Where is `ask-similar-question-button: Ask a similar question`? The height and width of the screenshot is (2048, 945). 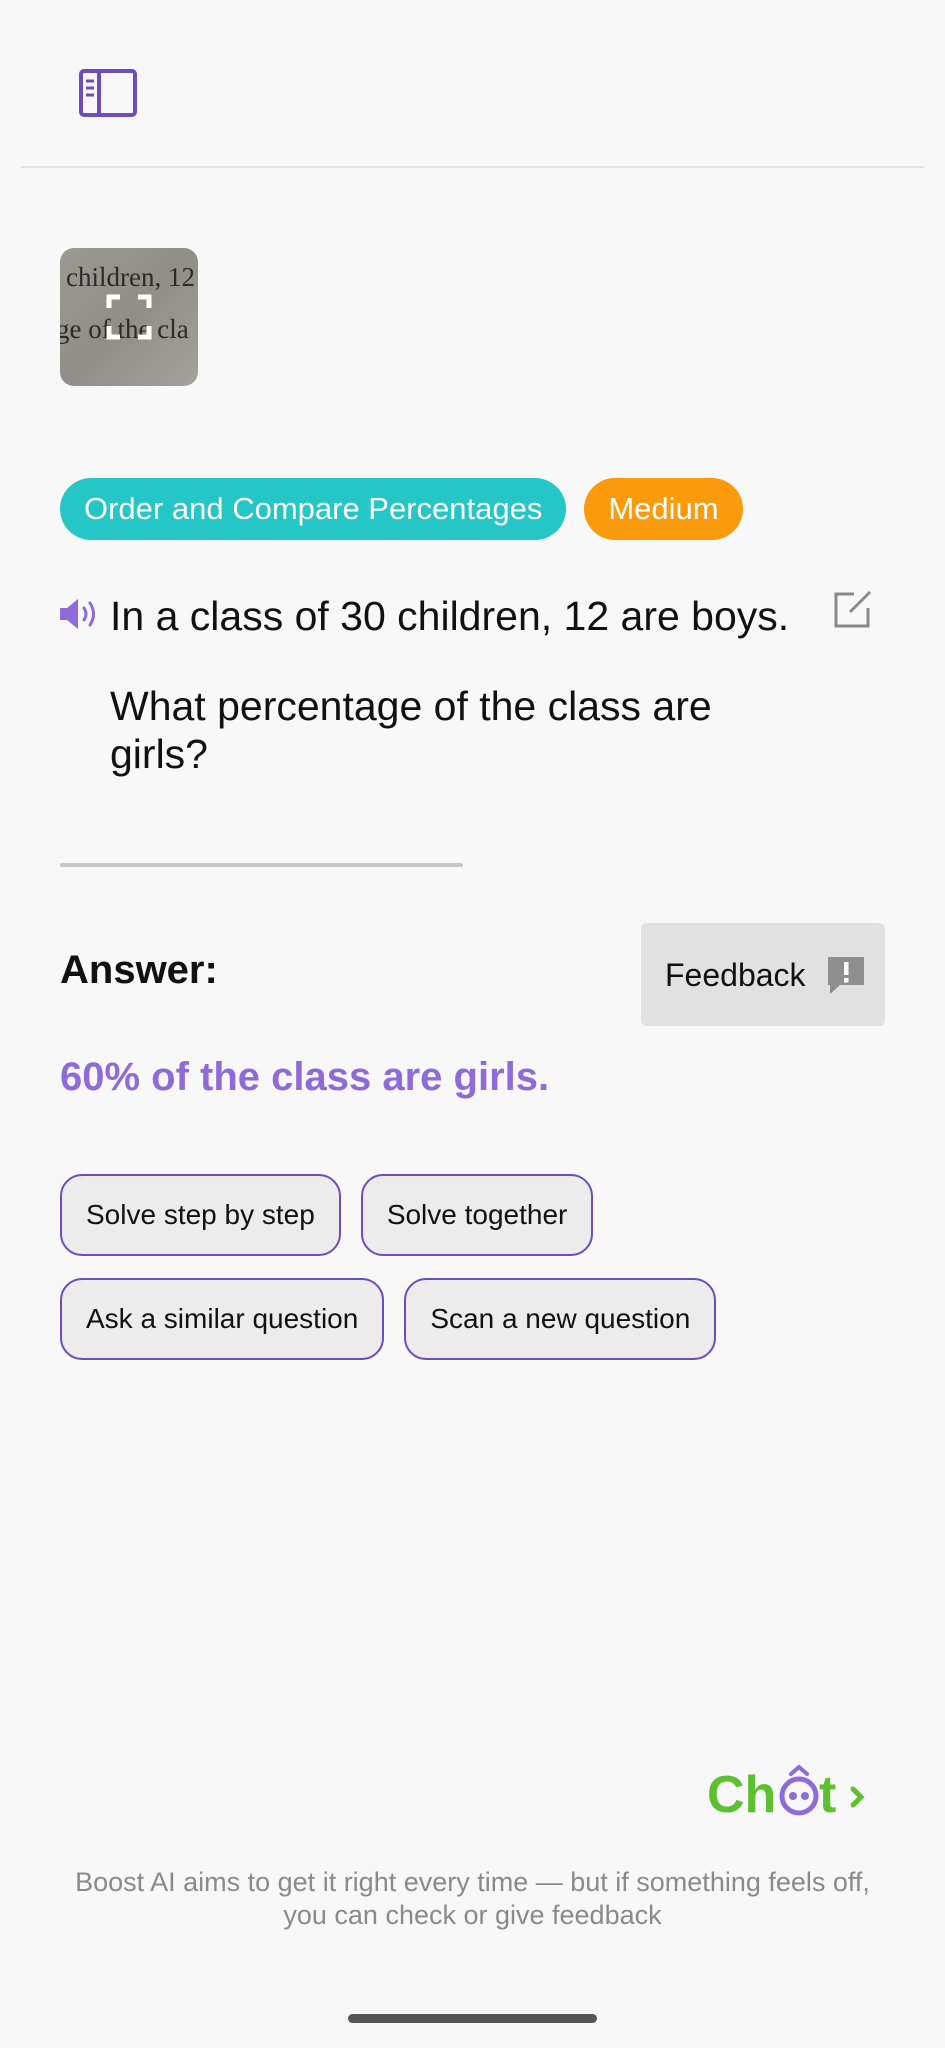 ask-similar-question-button: Ask a similar question is located at coordinates (222, 1319).